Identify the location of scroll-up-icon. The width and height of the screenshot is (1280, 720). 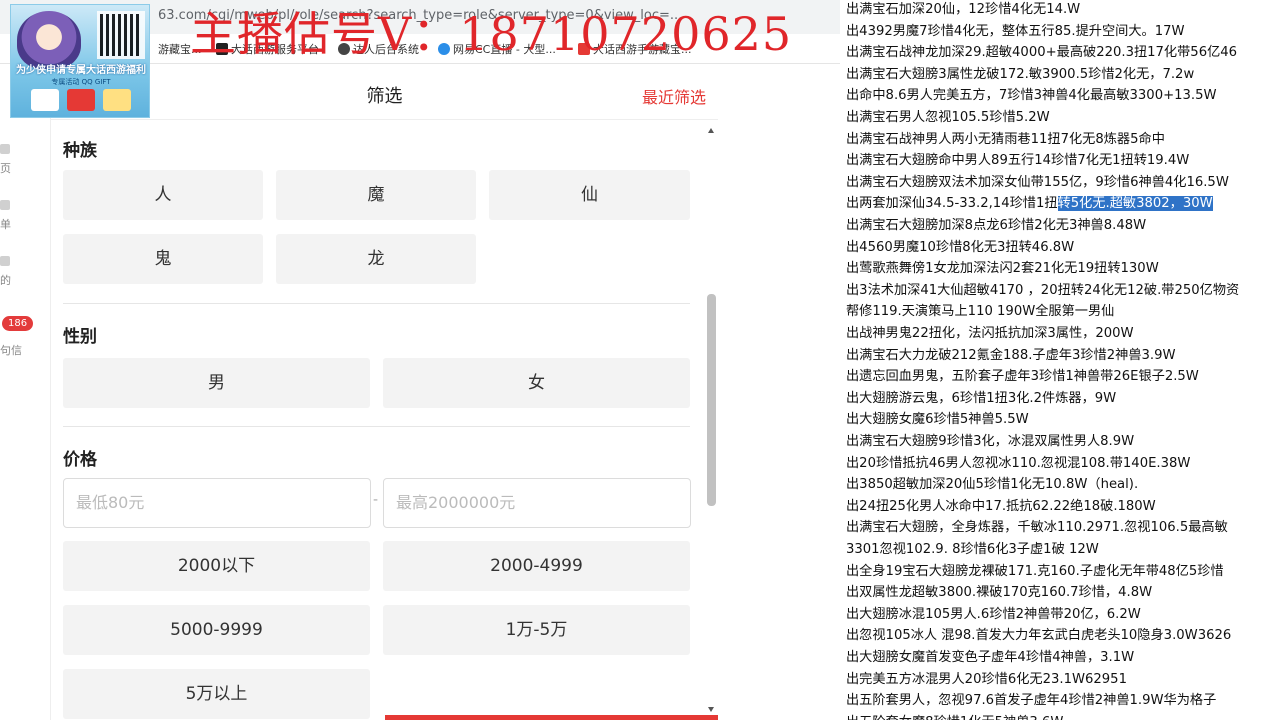
(711, 130).